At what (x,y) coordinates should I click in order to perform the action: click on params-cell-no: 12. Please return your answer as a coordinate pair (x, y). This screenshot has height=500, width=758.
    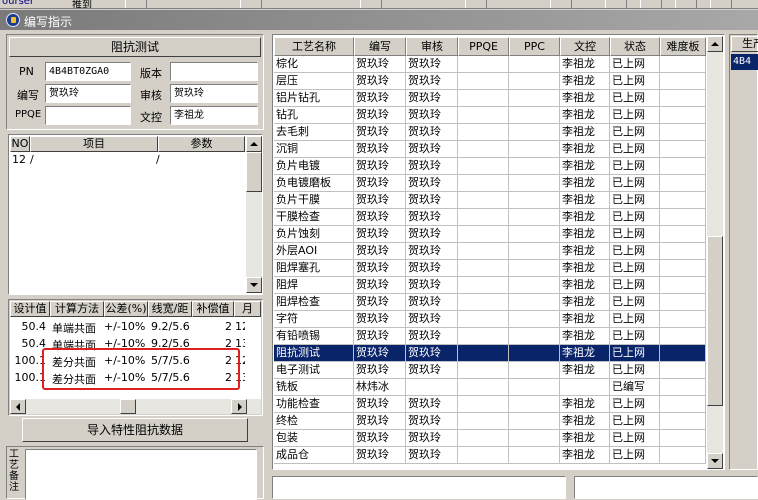
    Looking at the image, I should click on (19, 159).